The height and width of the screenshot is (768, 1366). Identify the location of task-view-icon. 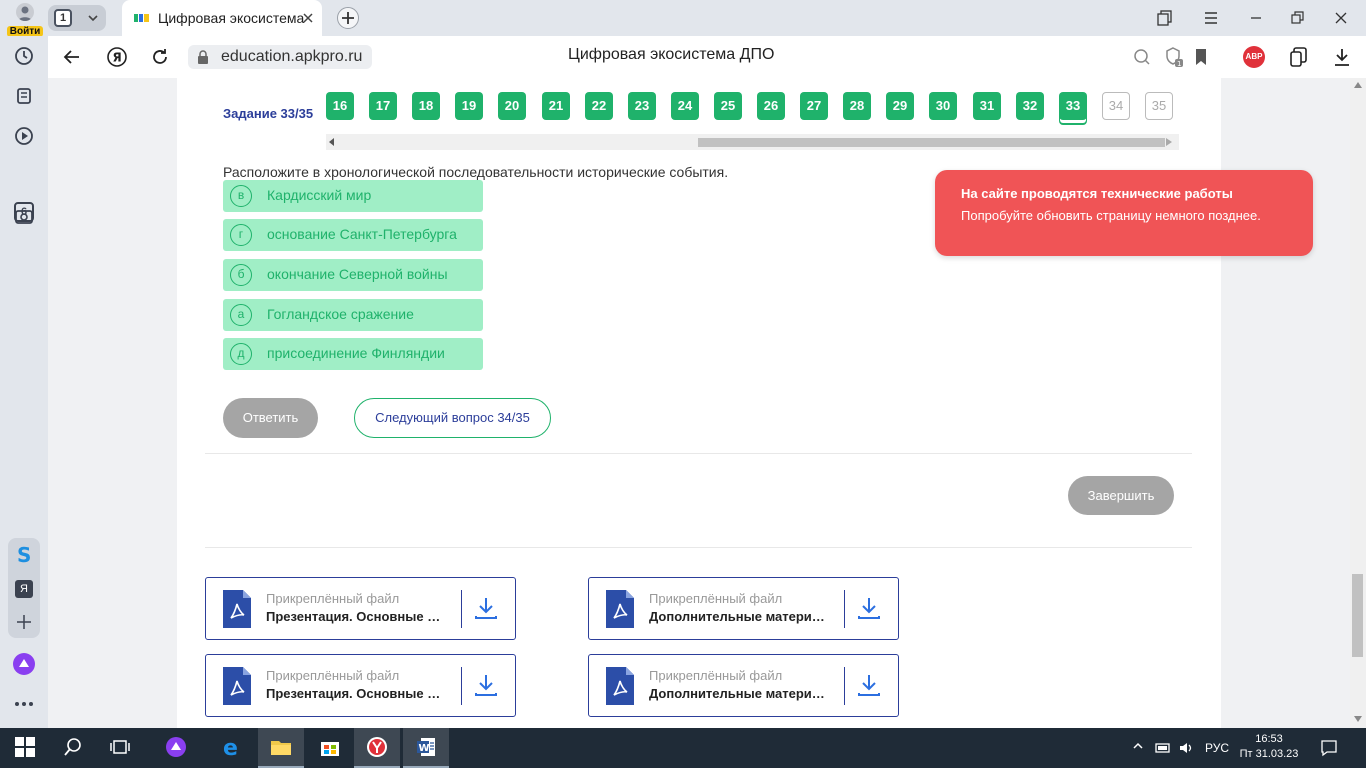
(120, 748).